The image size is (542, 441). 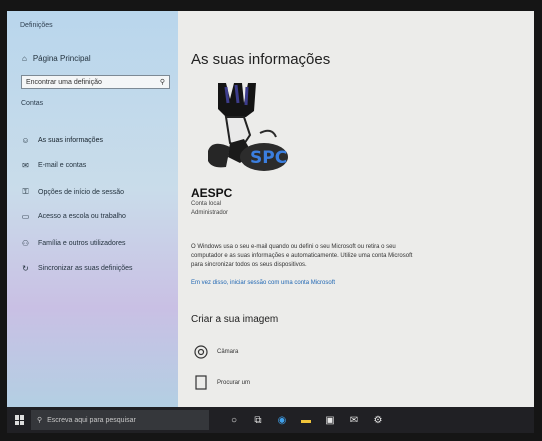 What do you see at coordinates (330, 420) in the screenshot?
I see `store-icon: ▣` at bounding box center [330, 420].